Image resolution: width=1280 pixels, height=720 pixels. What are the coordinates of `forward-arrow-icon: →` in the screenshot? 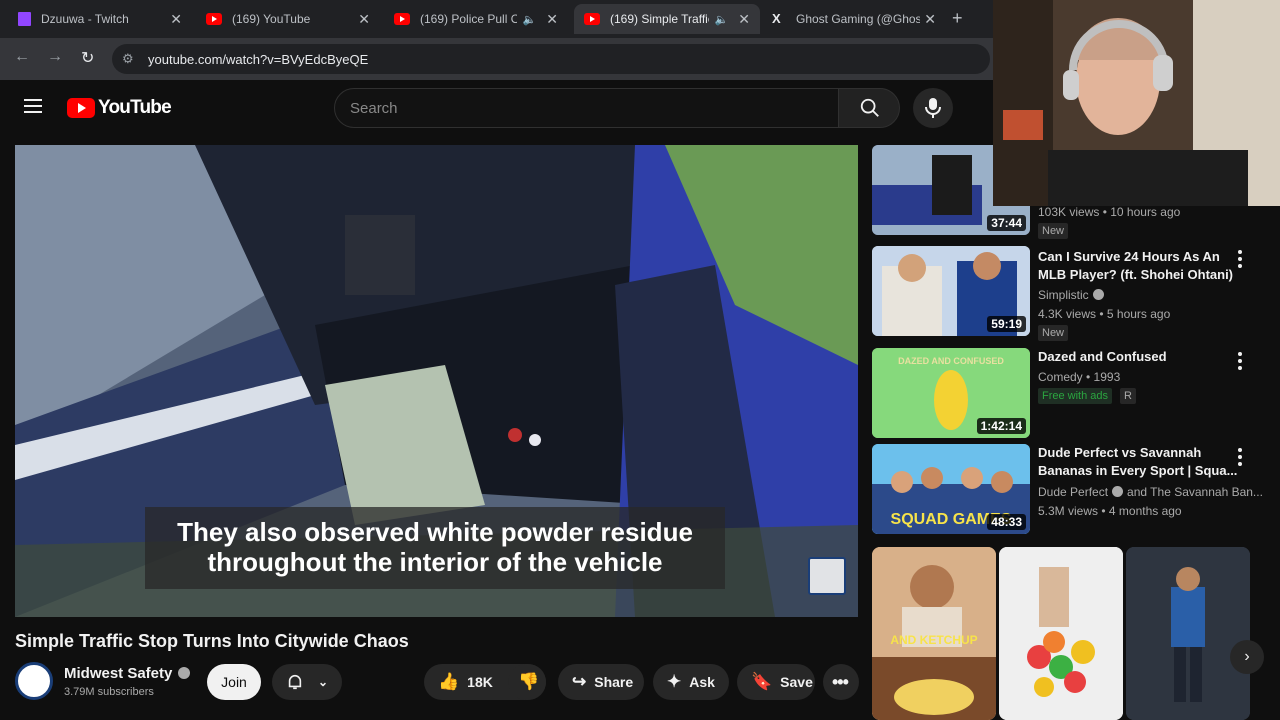 It's located at (55, 57).